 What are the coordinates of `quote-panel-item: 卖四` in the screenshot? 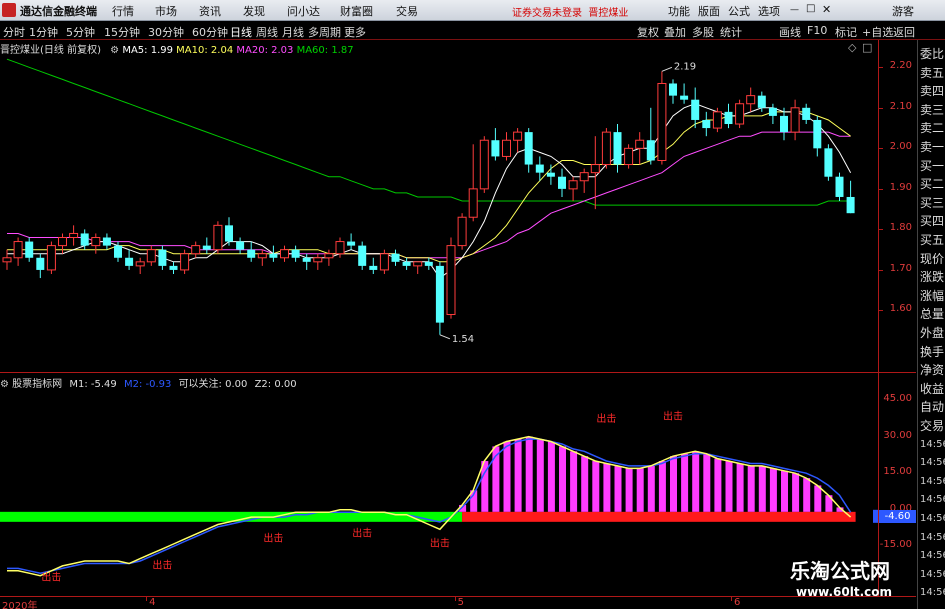 It's located at (932, 91).